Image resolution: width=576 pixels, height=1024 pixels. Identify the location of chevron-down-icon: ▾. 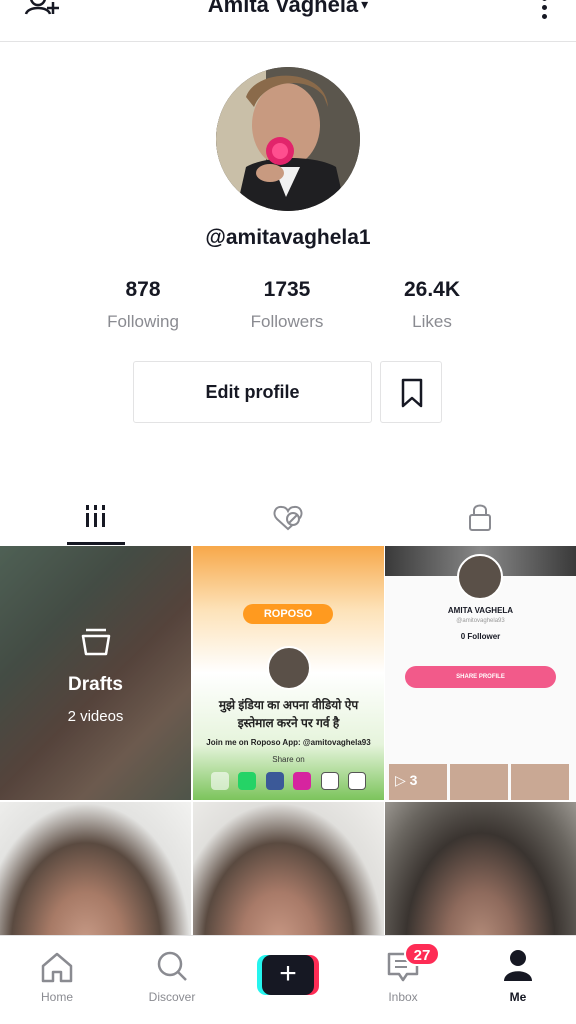
(365, 6).